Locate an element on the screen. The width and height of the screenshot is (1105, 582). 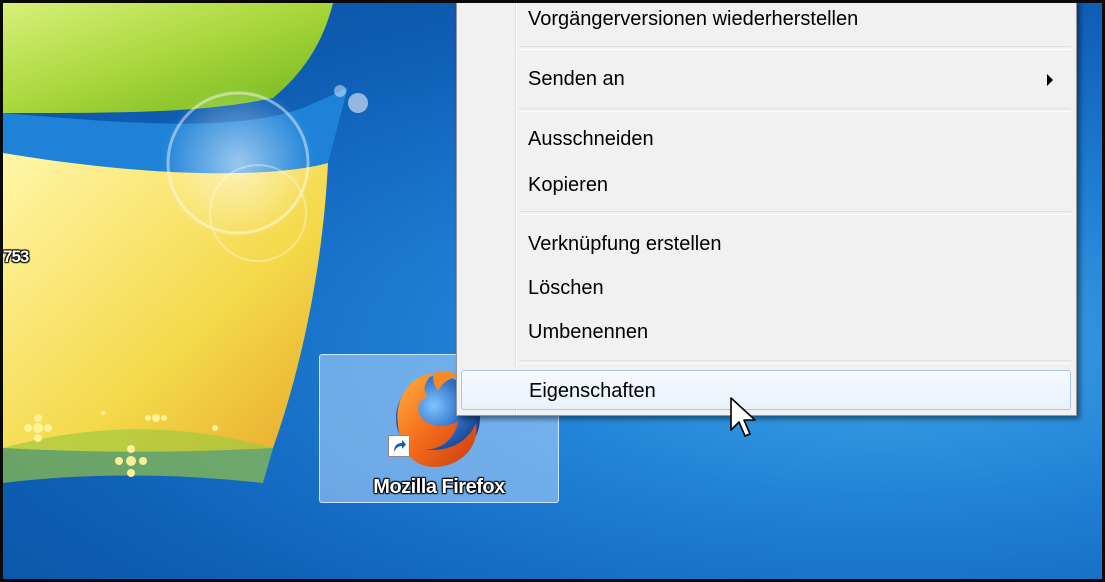
menu-item-create-shortcut: Verknüpfung erstellen is located at coordinates (766, 244).